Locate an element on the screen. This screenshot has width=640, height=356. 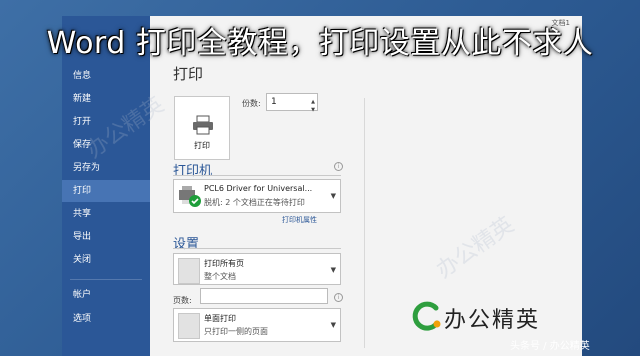
printer-icon is located at coordinates (203, 125).